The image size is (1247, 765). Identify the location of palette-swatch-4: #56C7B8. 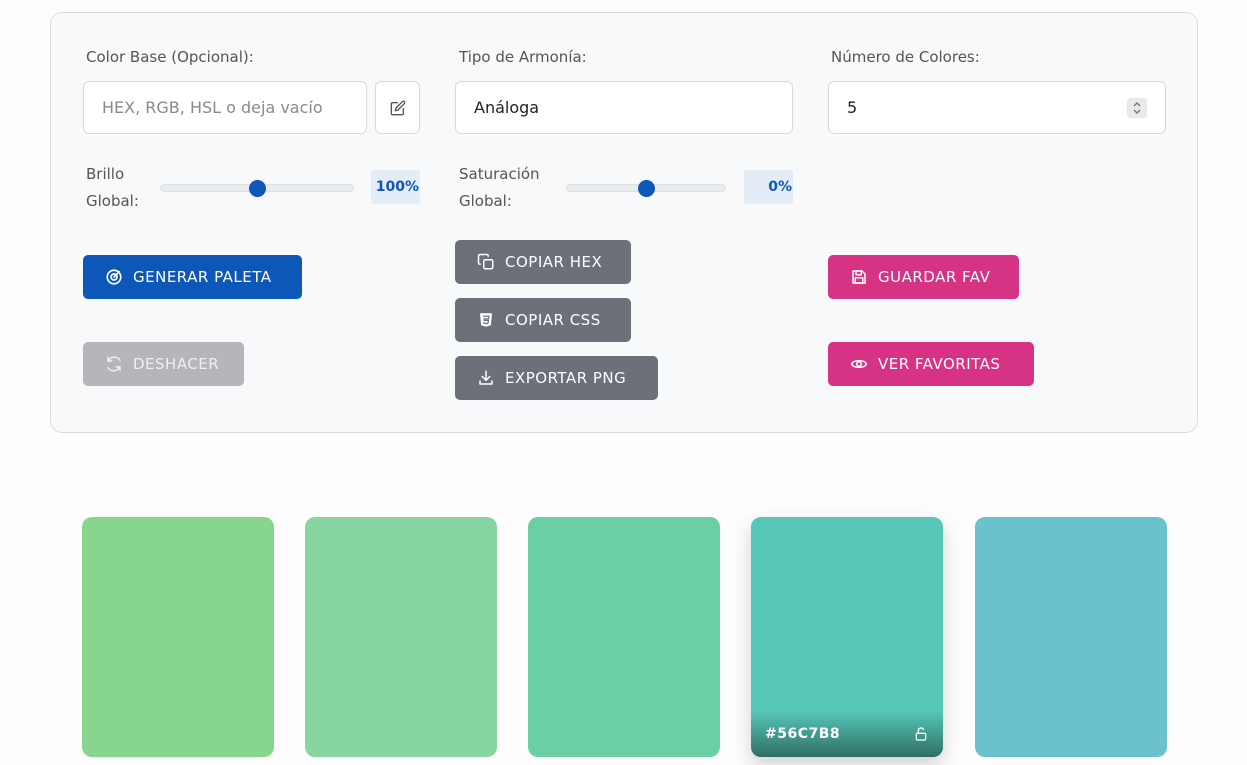
(847, 637).